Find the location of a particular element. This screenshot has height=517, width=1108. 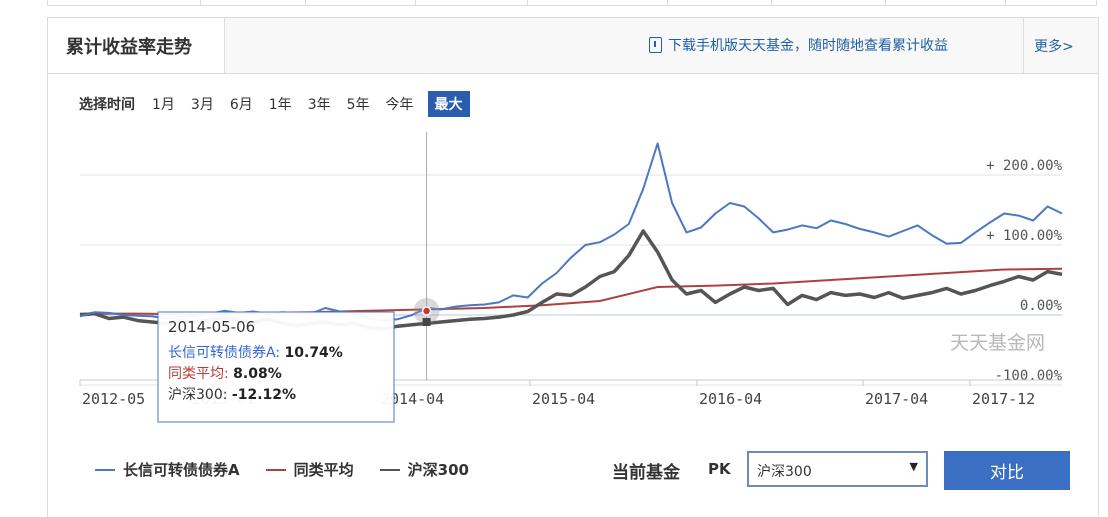

hover-point-peer is located at coordinates (426, 311).